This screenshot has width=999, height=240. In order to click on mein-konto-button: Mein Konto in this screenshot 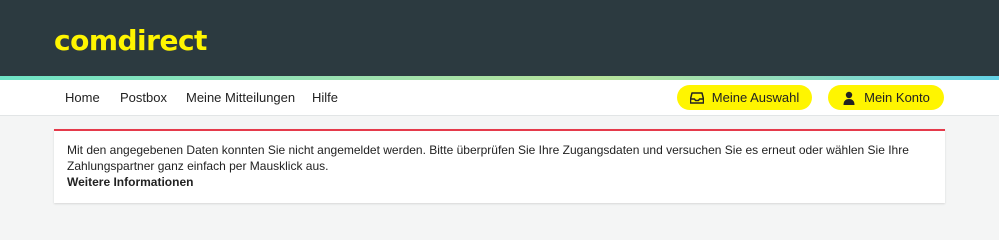, I will do `click(886, 97)`.